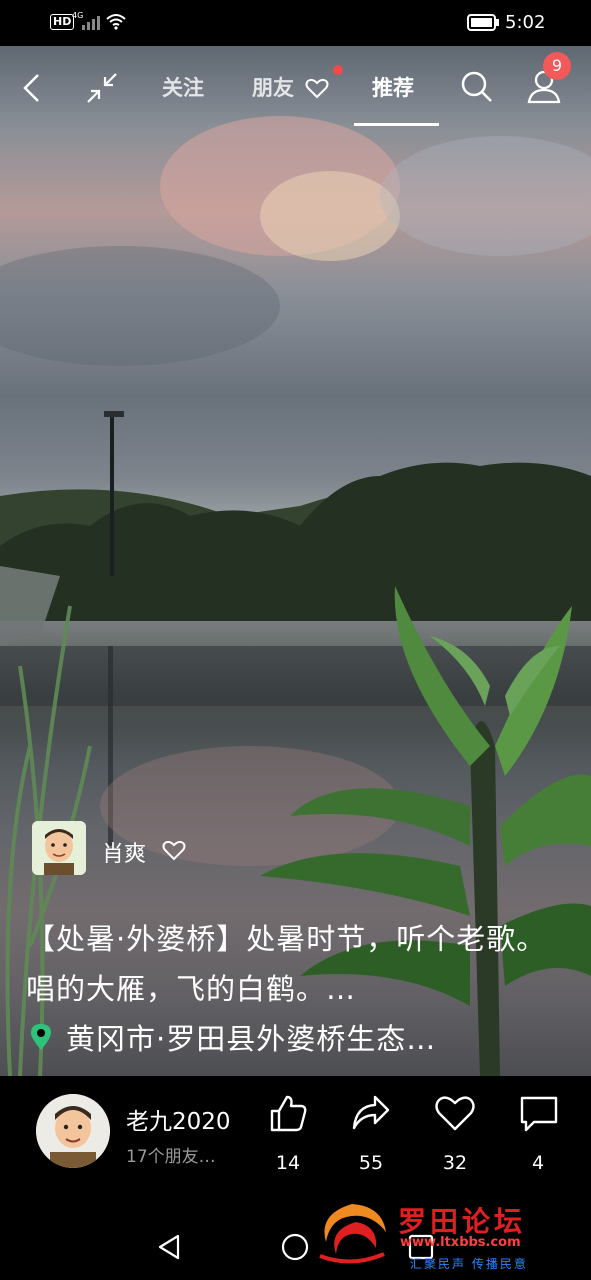 This screenshot has width=591, height=1280. I want to click on tab-friends: 朋友, so click(273, 87).